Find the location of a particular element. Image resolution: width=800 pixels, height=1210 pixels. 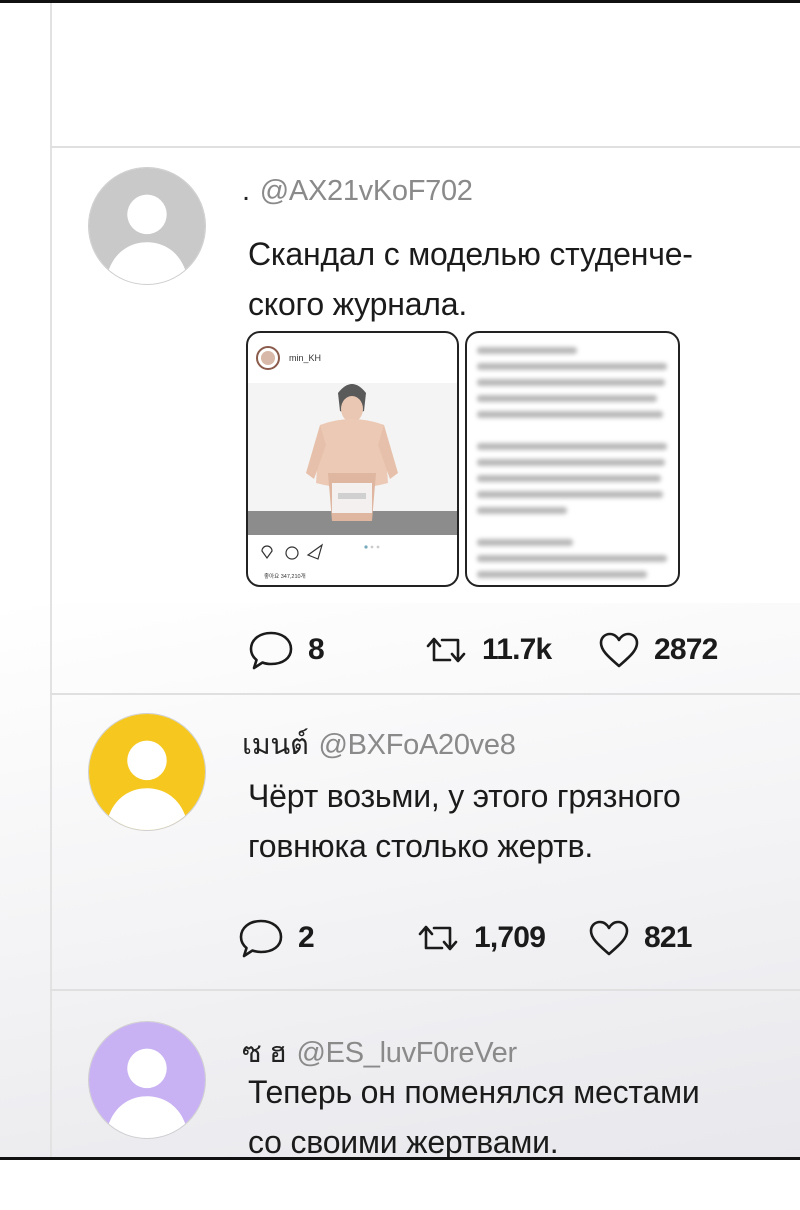

like-count: 2872 is located at coordinates (686, 649).